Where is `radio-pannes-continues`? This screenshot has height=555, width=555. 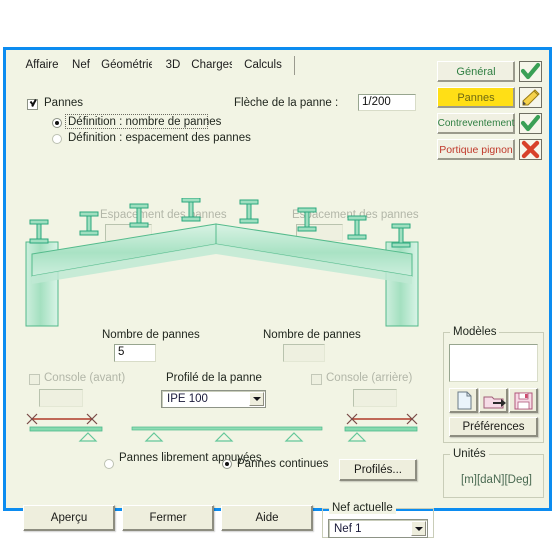 radio-pannes-continues is located at coordinates (227, 464).